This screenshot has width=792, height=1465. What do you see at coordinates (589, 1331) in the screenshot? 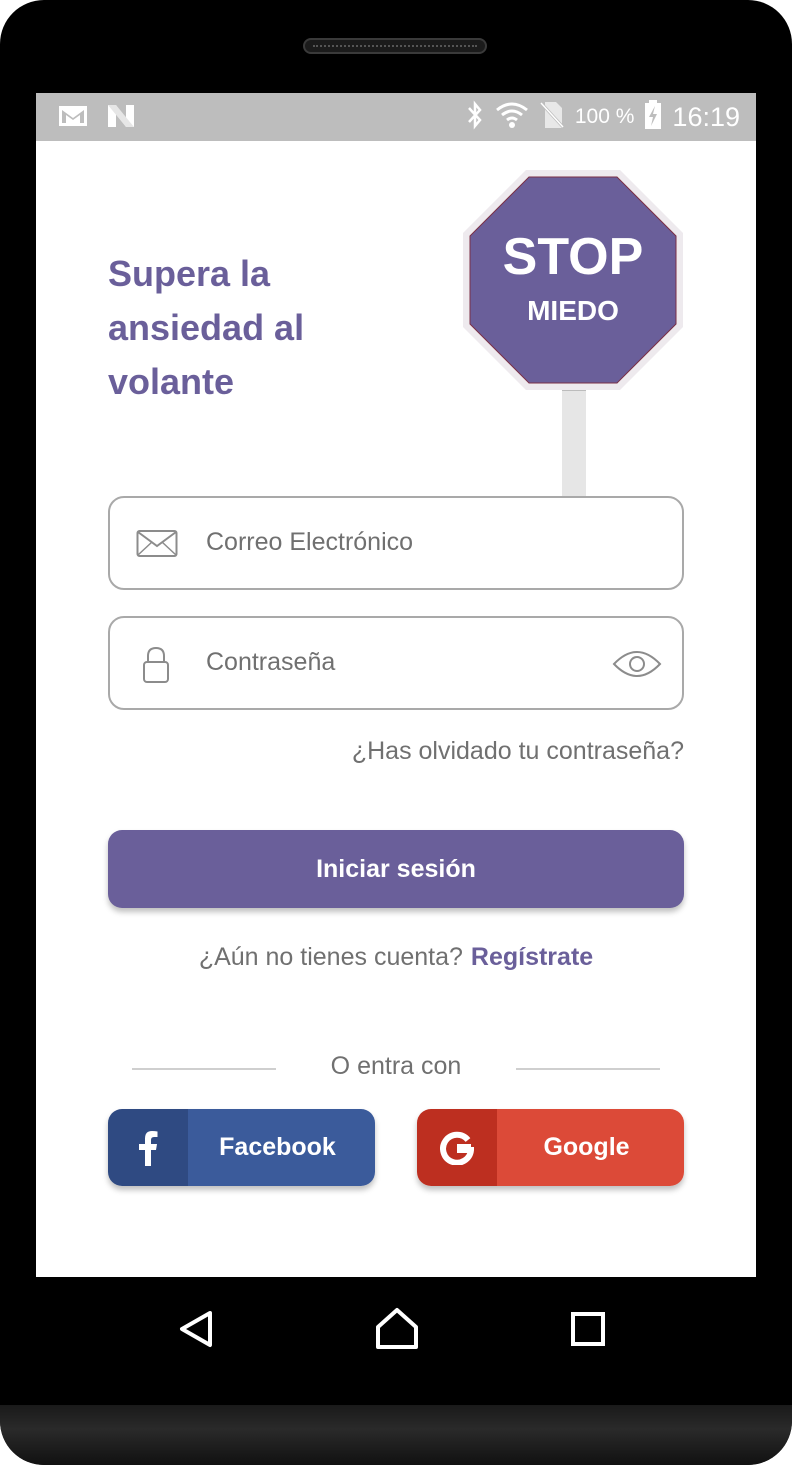
I see `recents-icon` at bounding box center [589, 1331].